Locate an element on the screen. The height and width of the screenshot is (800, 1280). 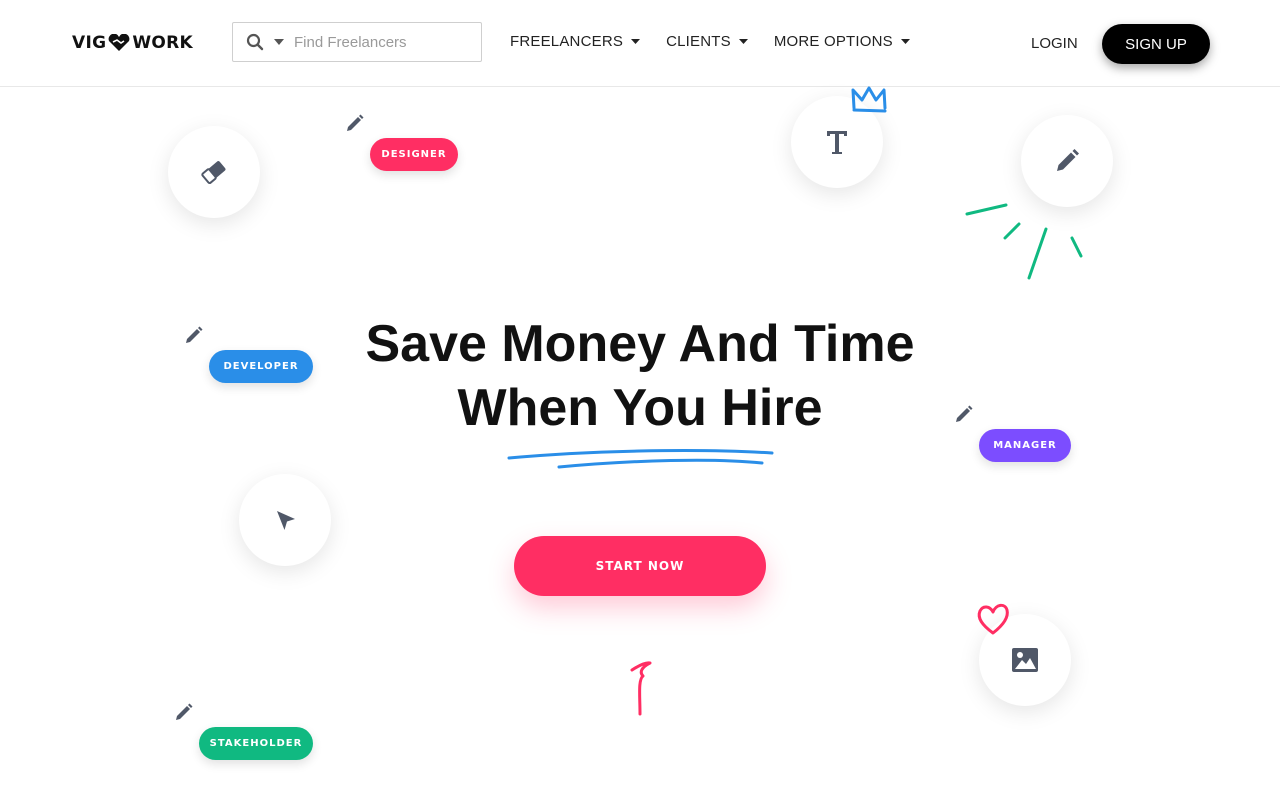
hero-title-line2: When You Hire is located at coordinates (640, 408).